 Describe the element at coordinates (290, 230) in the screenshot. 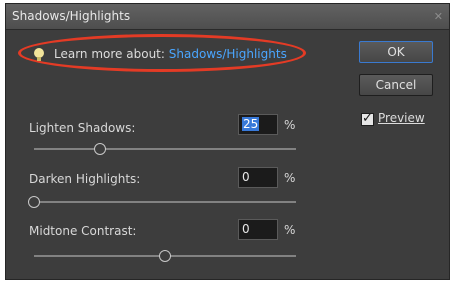

I see `midtone-contrast-unit: %` at that location.